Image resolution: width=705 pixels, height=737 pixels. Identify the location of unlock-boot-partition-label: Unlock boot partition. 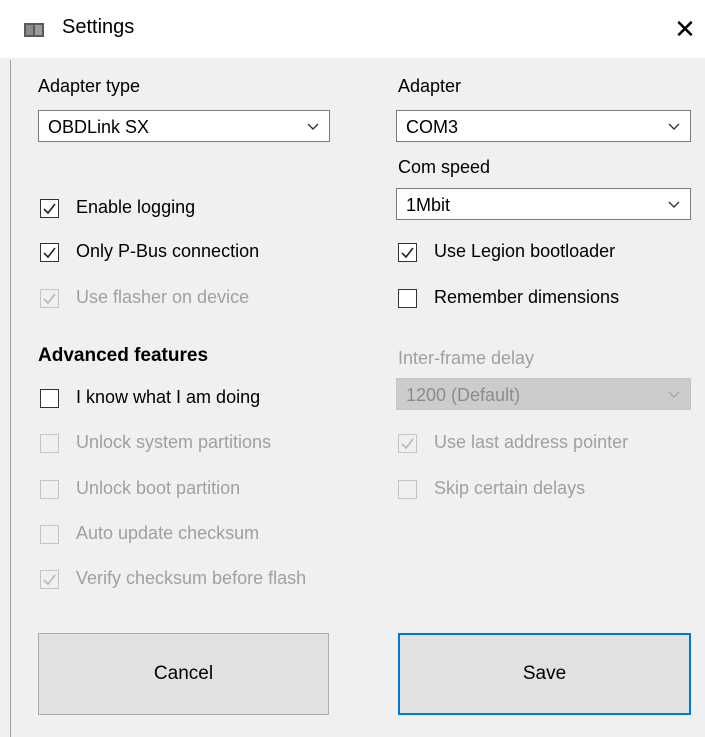
(158, 488).